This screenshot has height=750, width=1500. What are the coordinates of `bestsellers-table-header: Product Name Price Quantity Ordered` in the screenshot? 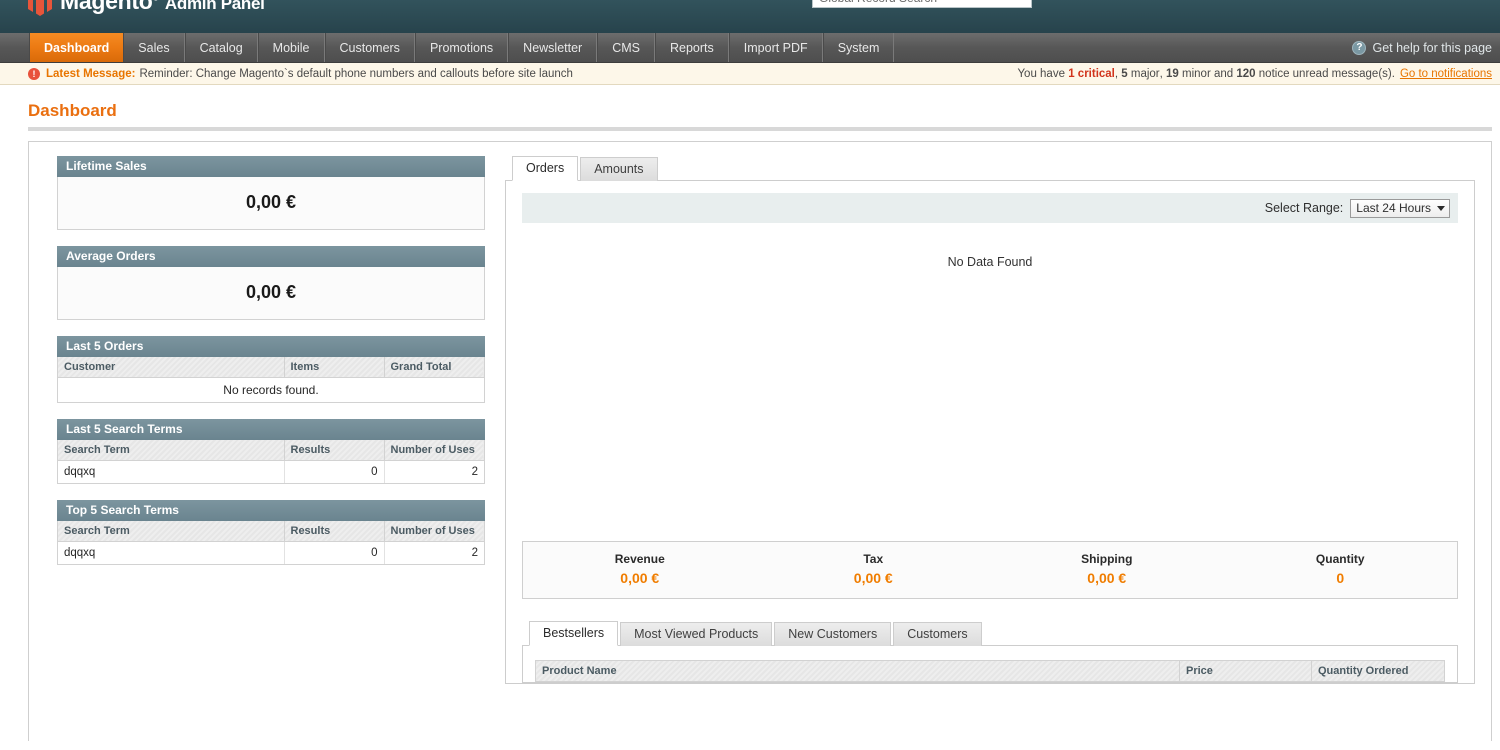 It's located at (990, 671).